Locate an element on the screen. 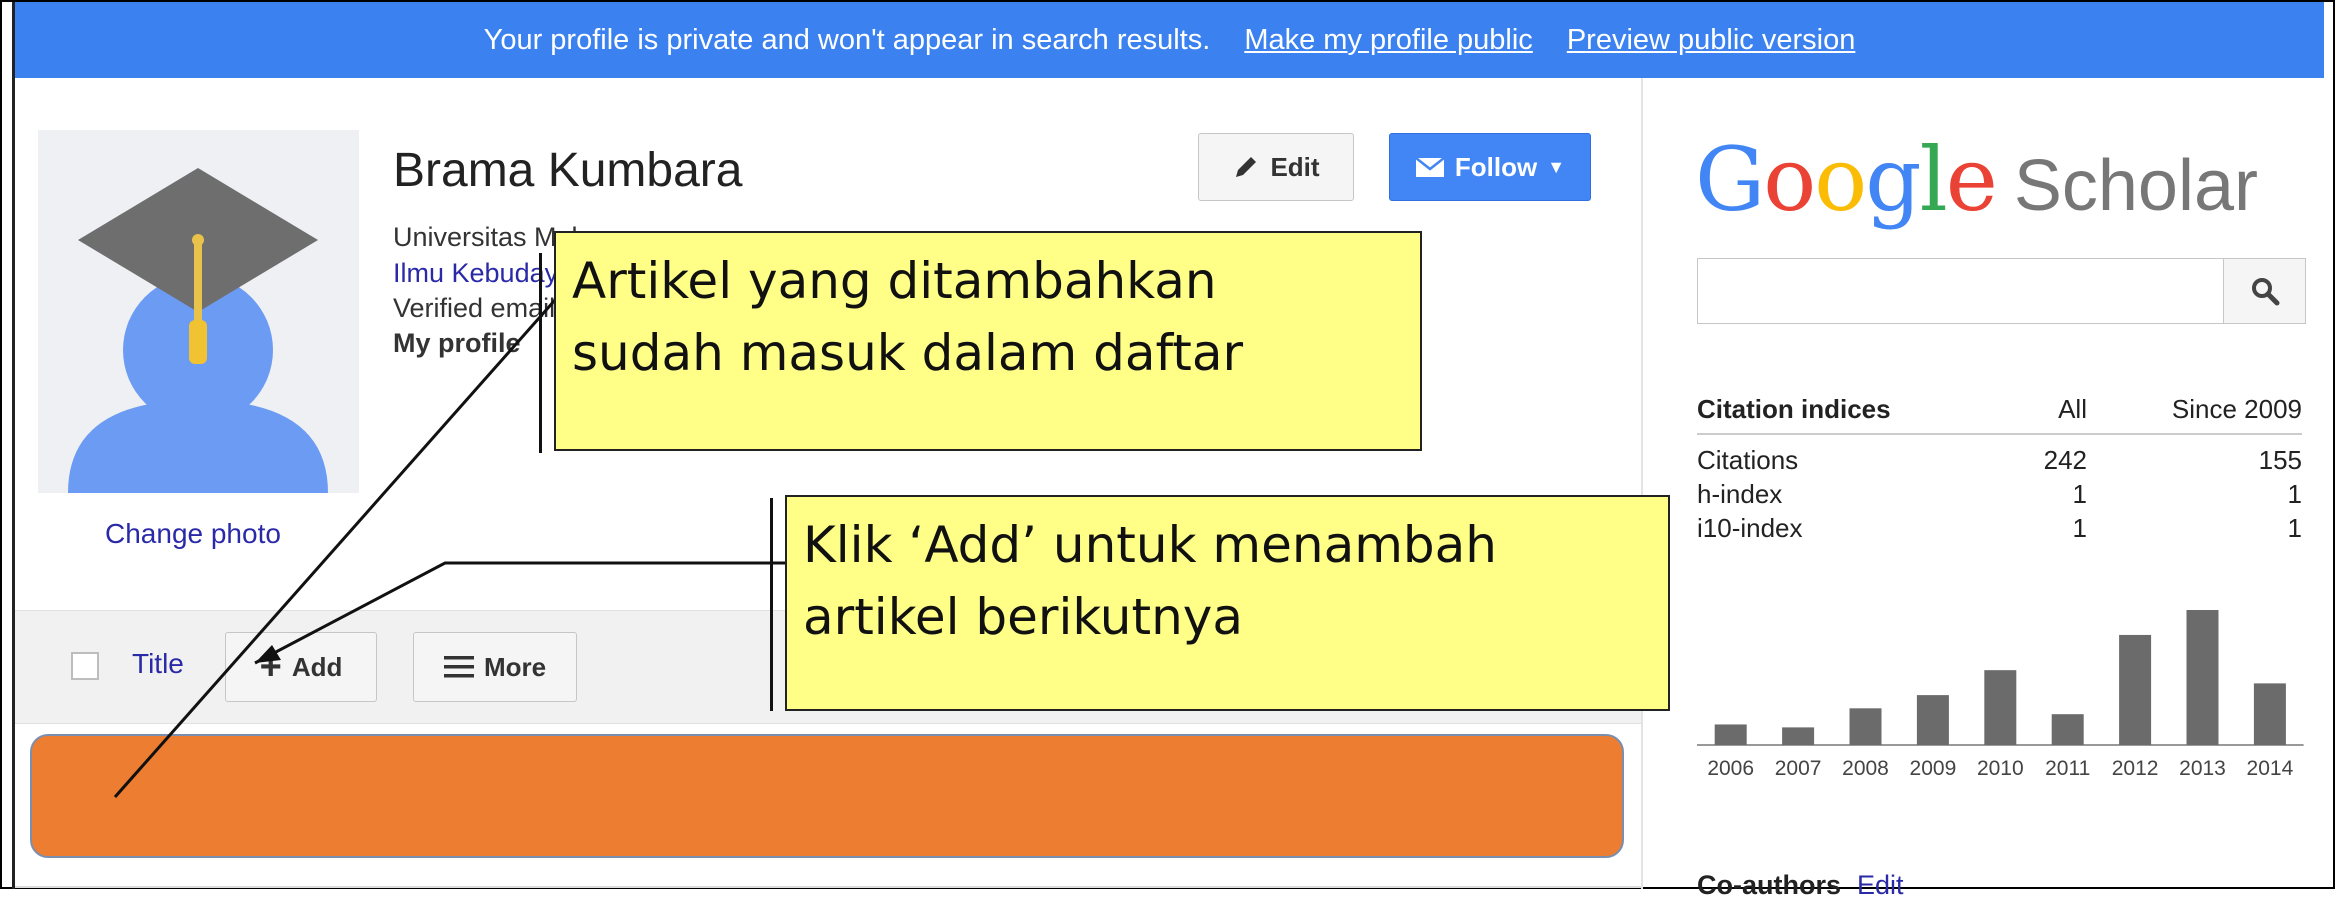 The image size is (2339, 901). arrow-head-icon is located at coordinates (268, 654).